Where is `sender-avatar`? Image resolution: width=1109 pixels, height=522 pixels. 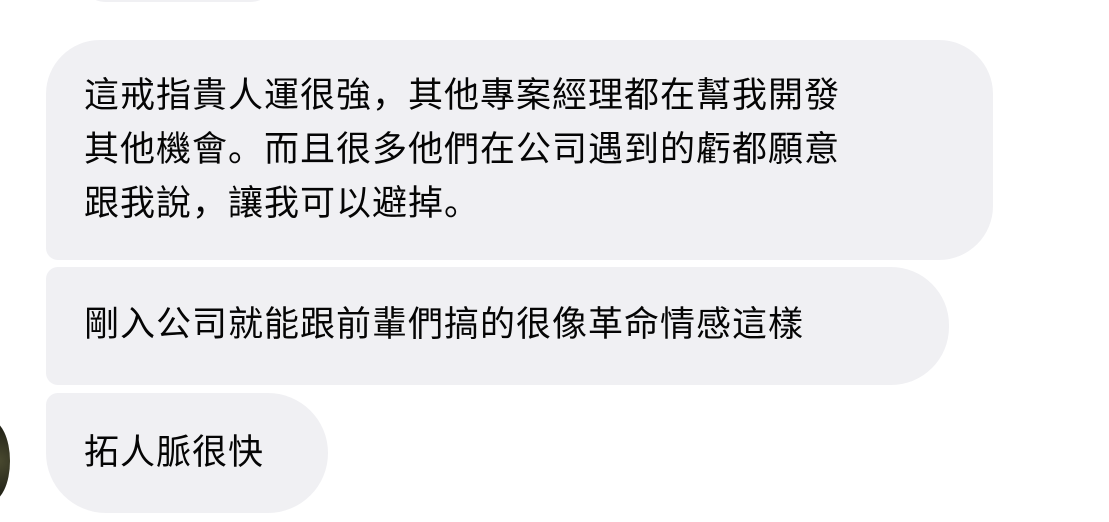
sender-avatar is located at coordinates (5, 461).